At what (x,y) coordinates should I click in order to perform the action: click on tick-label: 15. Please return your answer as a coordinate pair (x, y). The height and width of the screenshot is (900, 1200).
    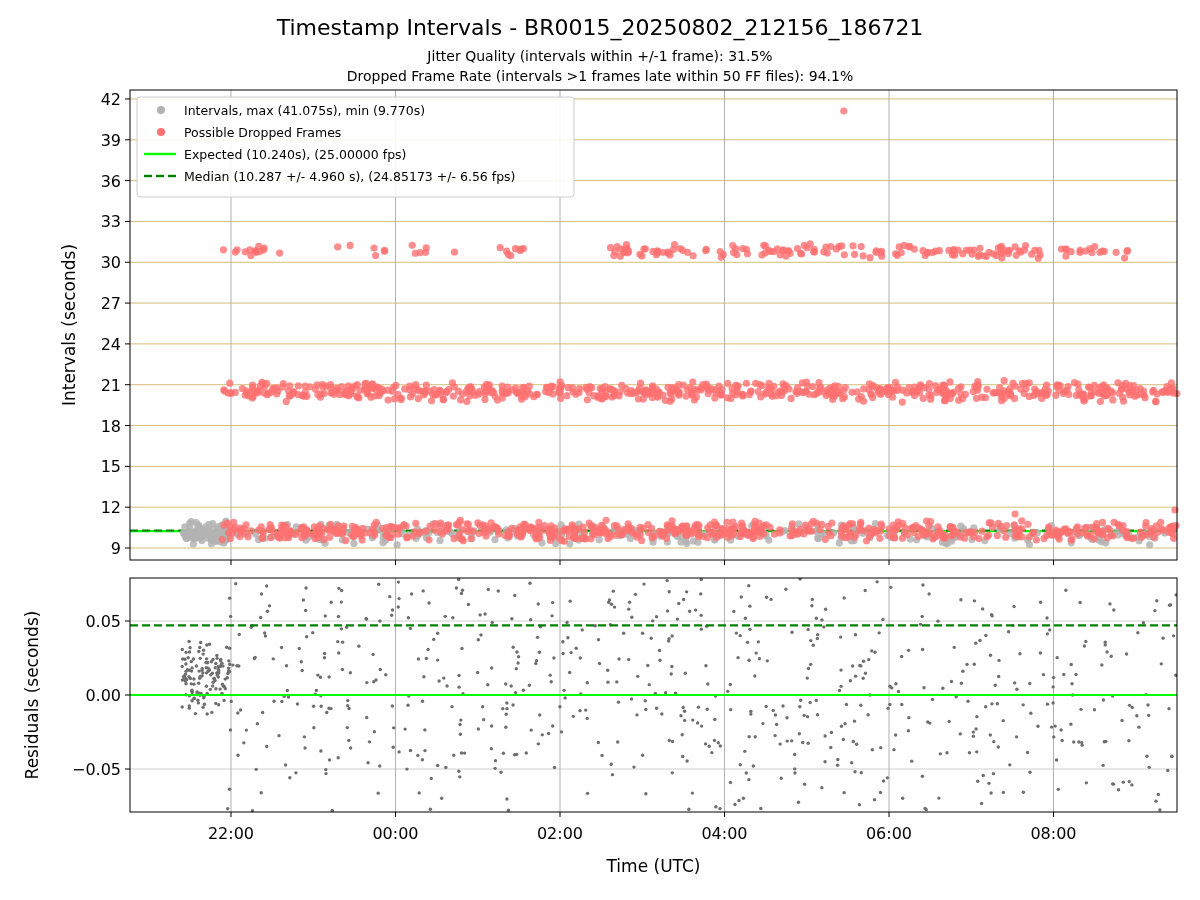
    Looking at the image, I should click on (110, 467).